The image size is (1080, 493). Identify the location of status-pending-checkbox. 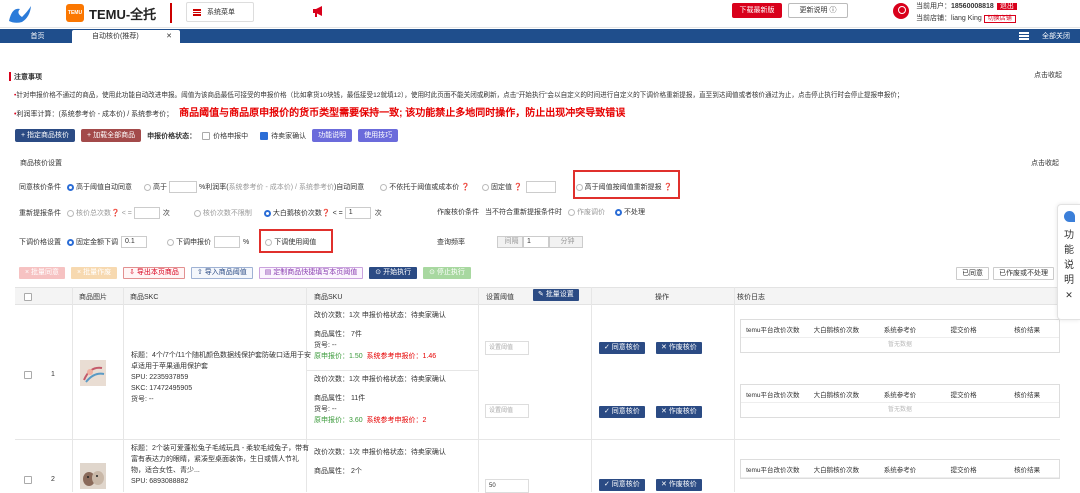
(206, 135).